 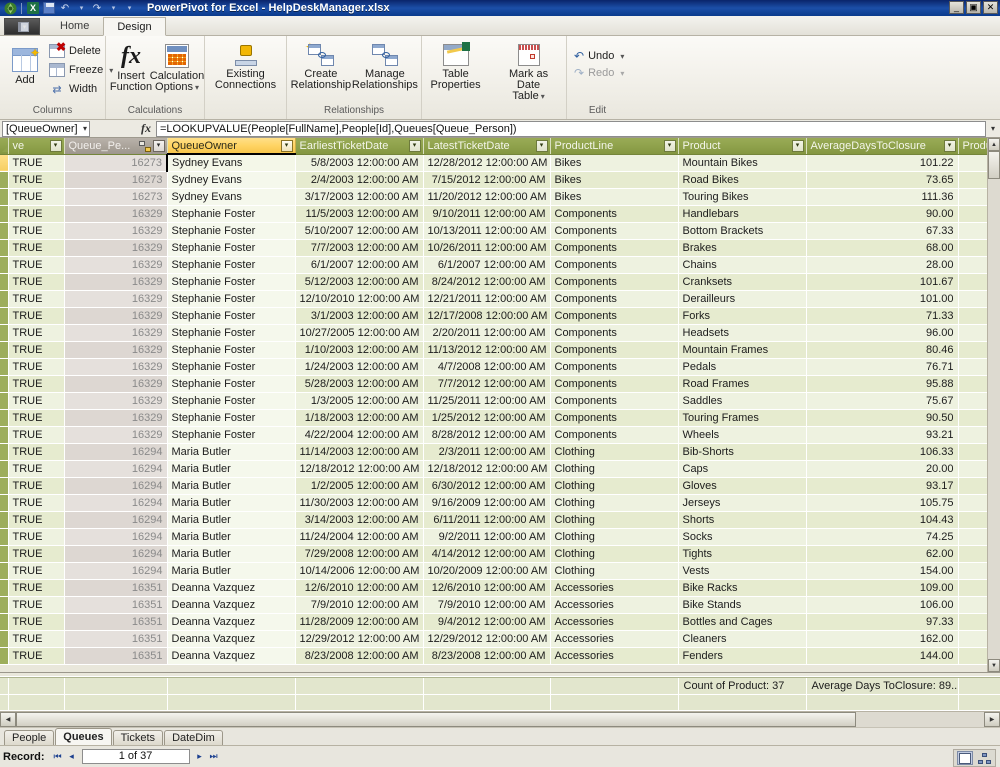 I want to click on cell-latest: 10/13/2011 12:00:00 AM, so click(x=487, y=231).